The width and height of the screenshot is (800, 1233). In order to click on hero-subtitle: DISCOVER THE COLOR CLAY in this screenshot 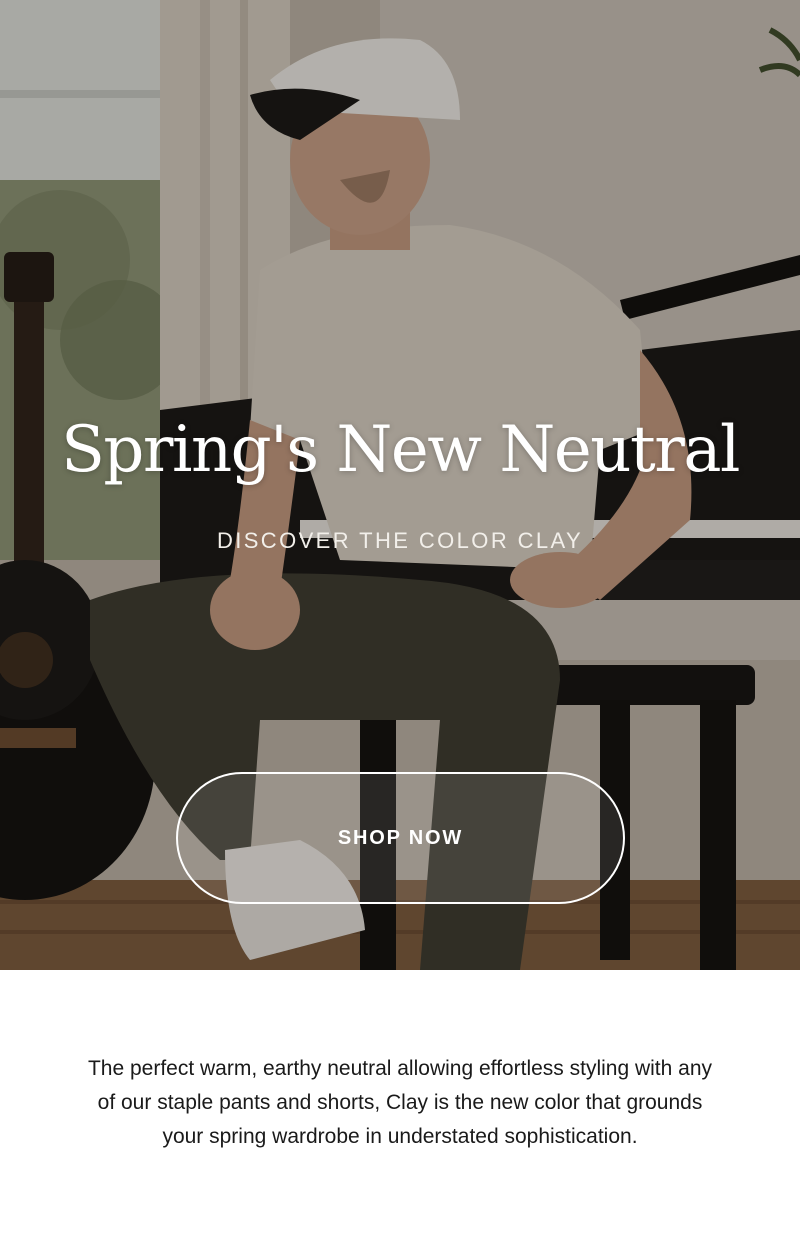, I will do `click(400, 540)`.